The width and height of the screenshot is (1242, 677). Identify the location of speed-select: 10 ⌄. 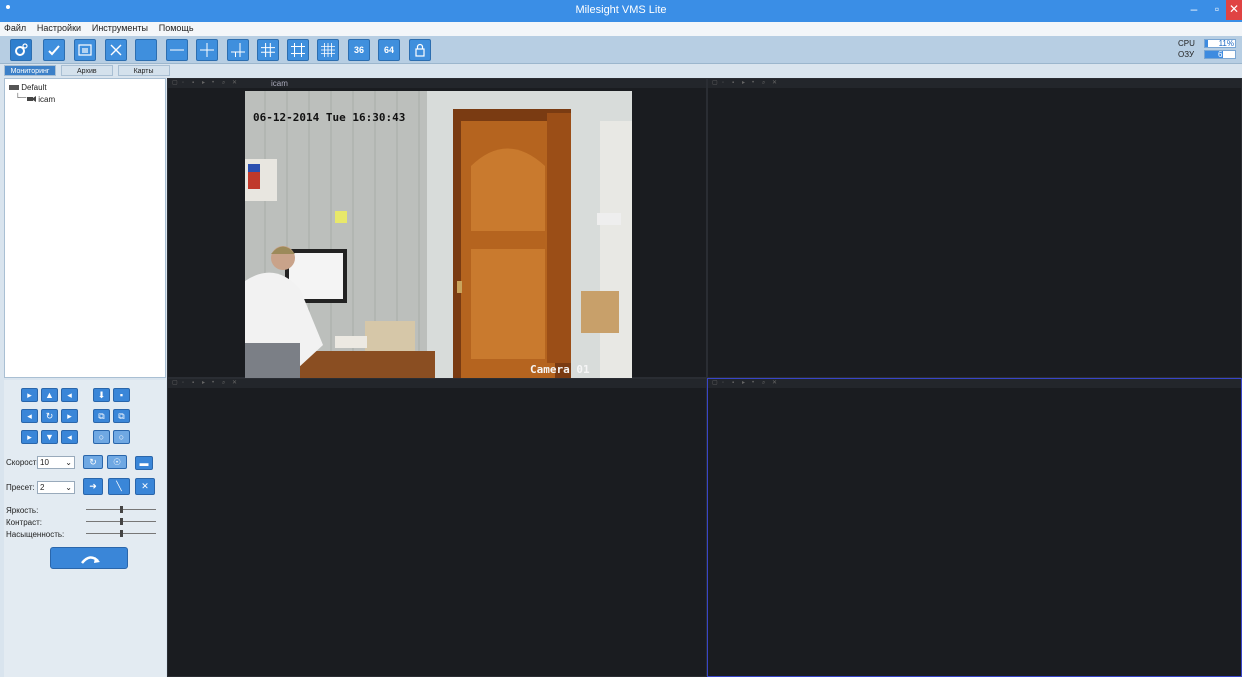
(56, 462).